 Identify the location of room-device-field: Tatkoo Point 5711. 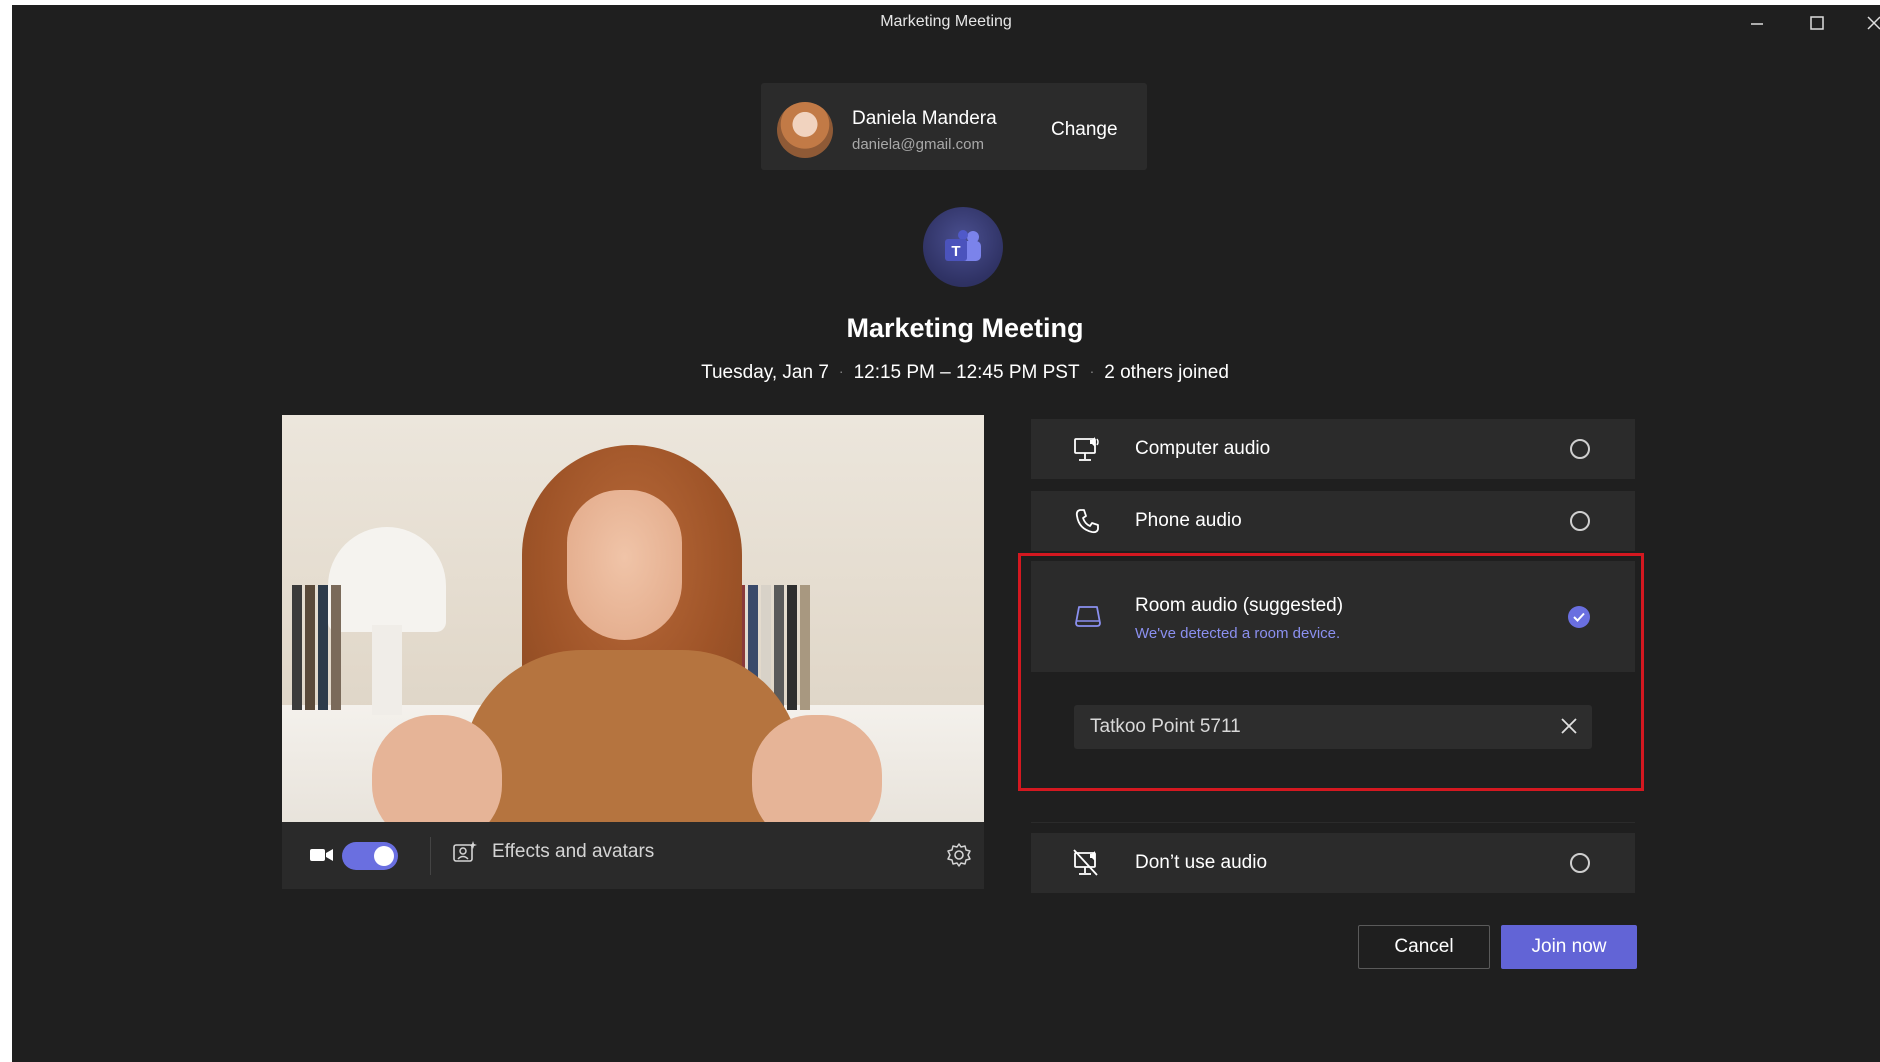
(1333, 727).